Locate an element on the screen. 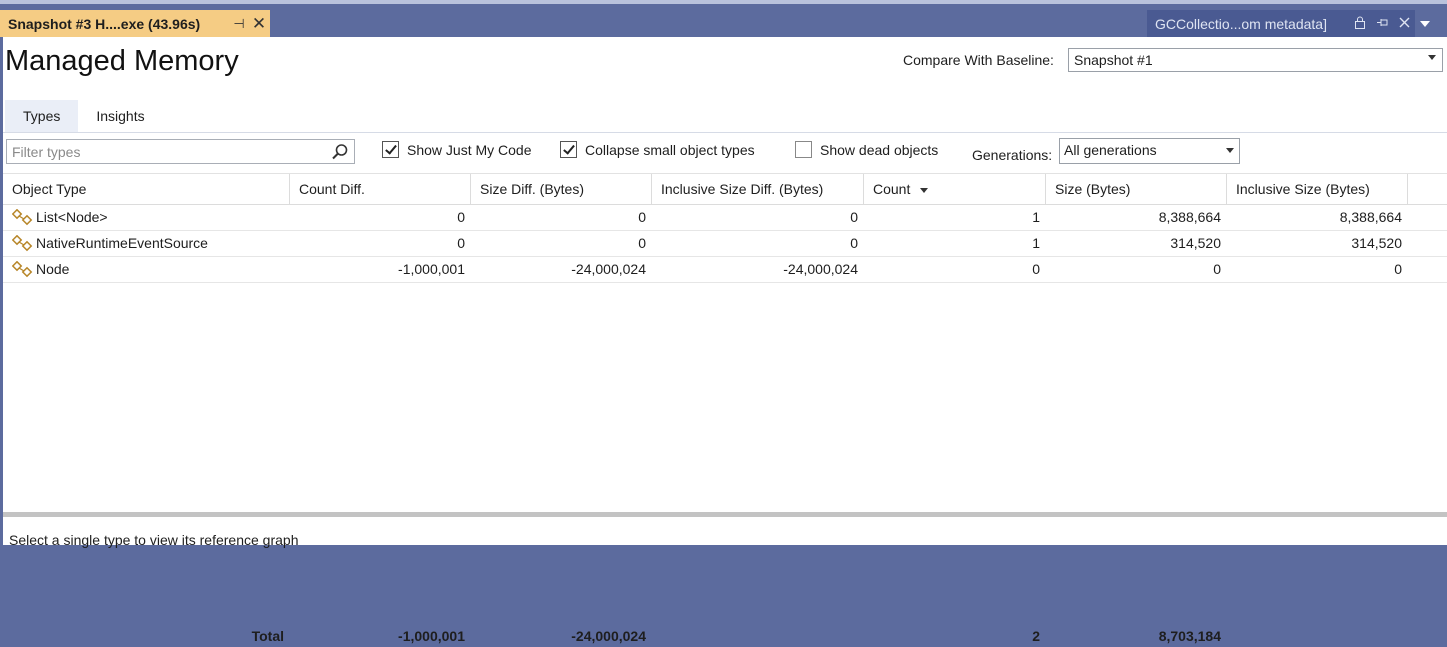  object-type-name: List<Node> is located at coordinates (72, 217).